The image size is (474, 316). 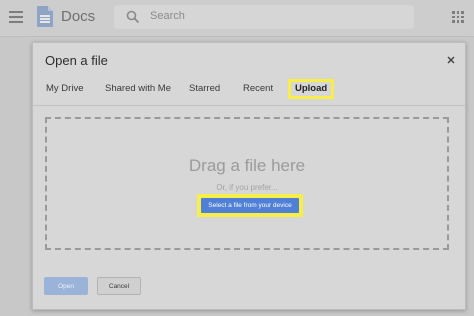 I want to click on select-file-button: Select a file from your device, so click(x=250, y=205).